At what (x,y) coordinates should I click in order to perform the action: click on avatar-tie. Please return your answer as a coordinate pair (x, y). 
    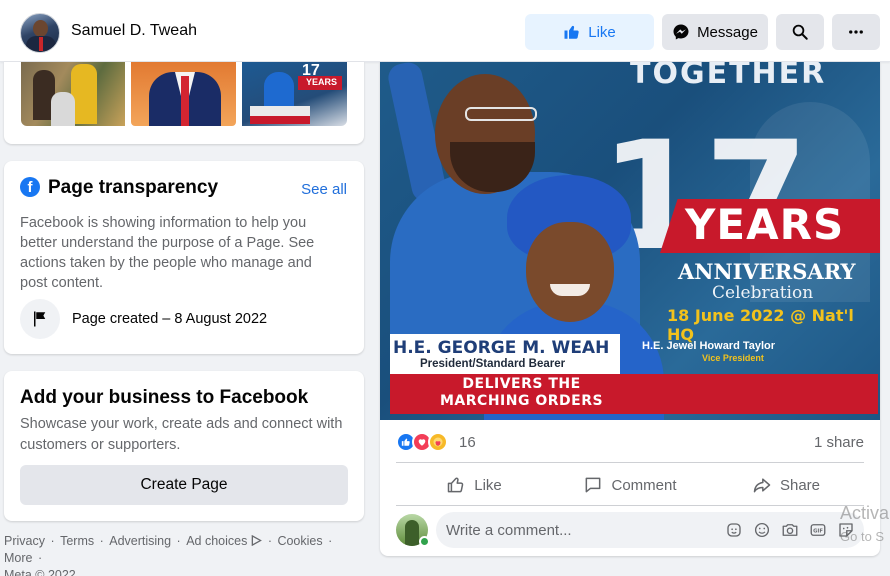
    Looking at the image, I should click on (41, 44).